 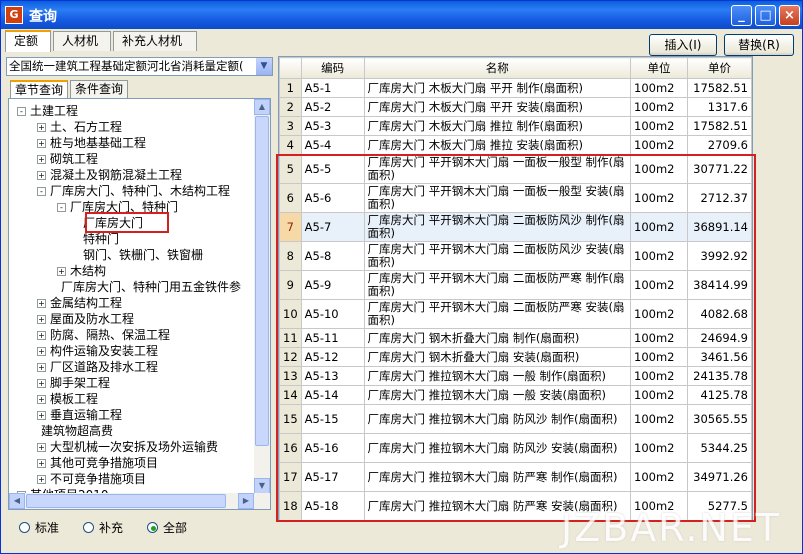 I want to click on tree-node-label: 构件运输及安装工程, so click(x=104, y=351).